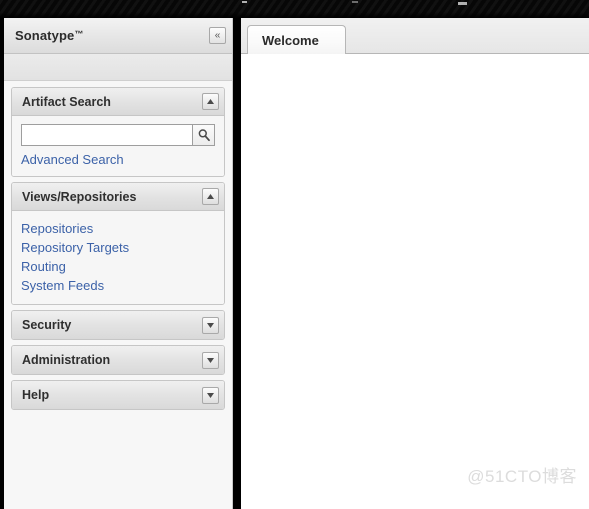 The height and width of the screenshot is (509, 589). I want to click on panel-artifact-search: Artifact Search Advanced Search, so click(118, 132).